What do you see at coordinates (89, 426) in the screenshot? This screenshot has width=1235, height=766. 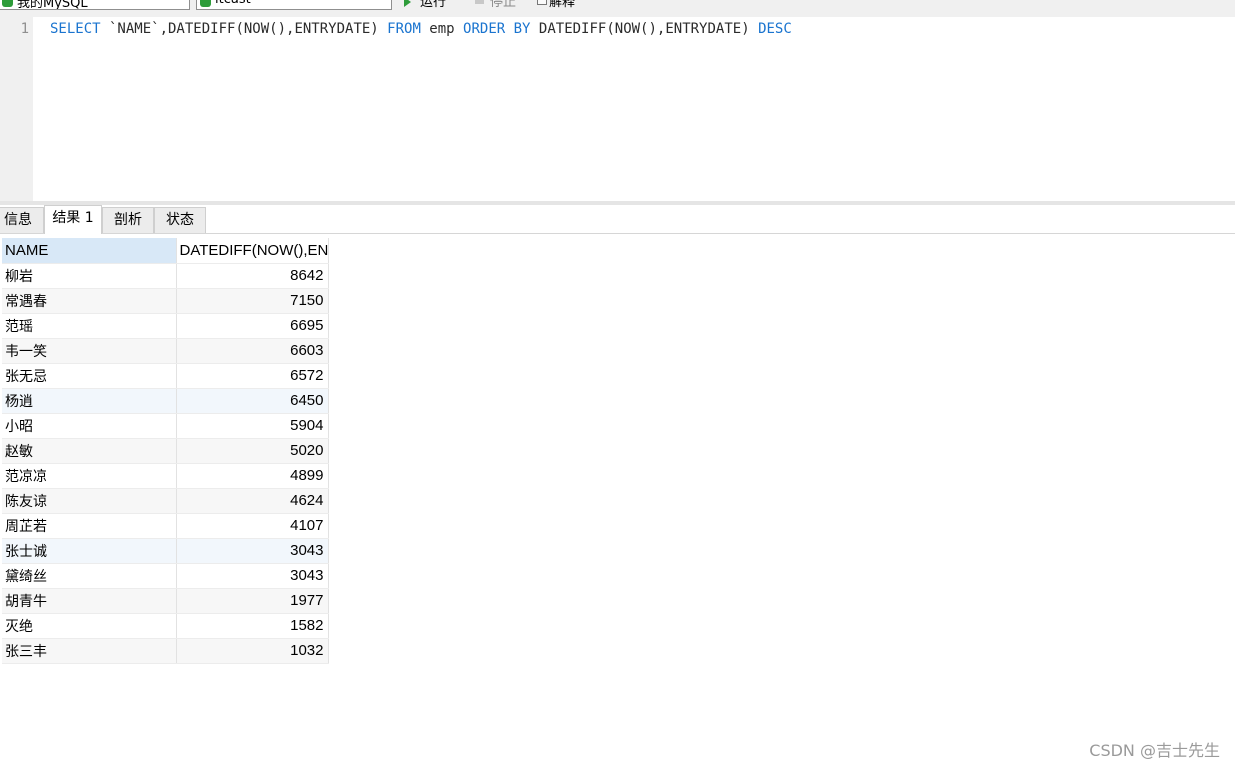 I see `cell-name: 小昭` at bounding box center [89, 426].